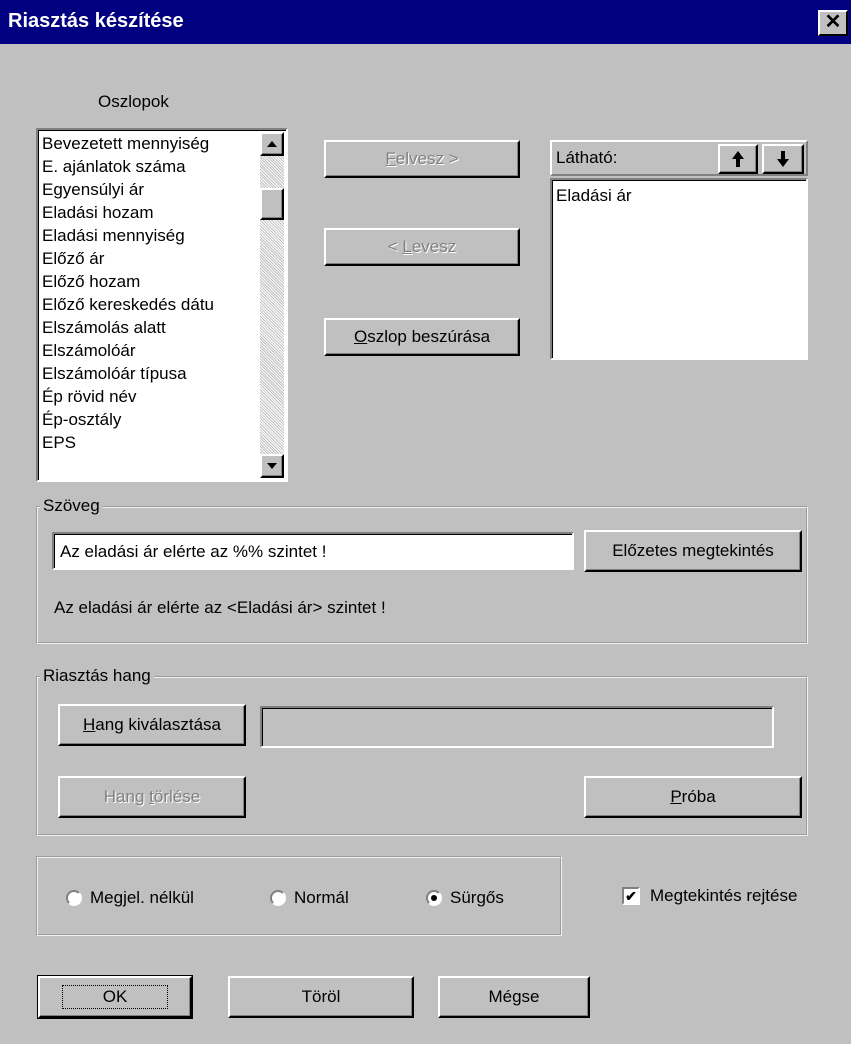  I want to click on scroll-thumb, so click(272, 204).